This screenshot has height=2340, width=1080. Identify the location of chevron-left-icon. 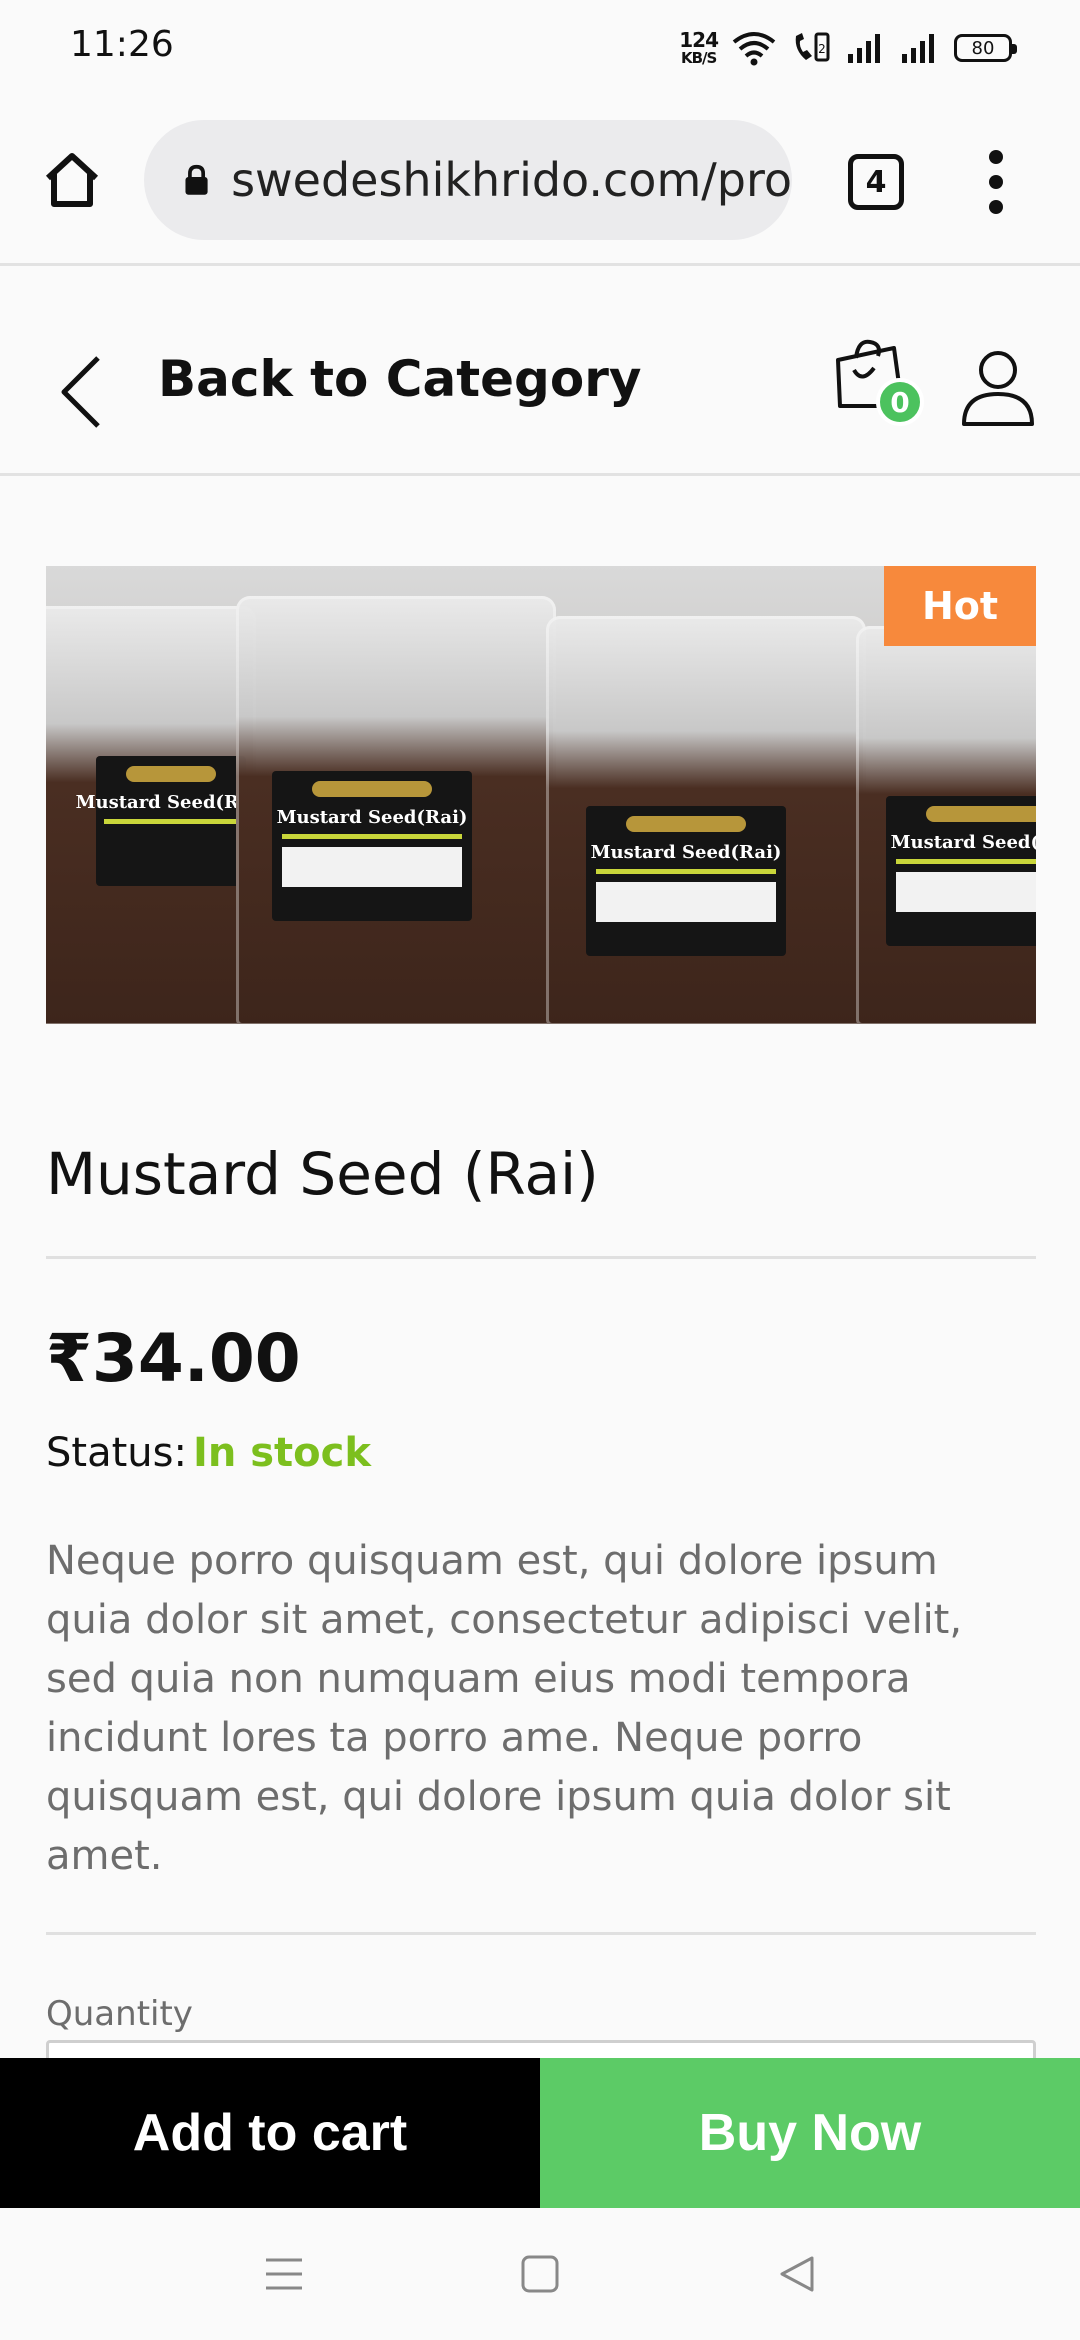
(80, 392).